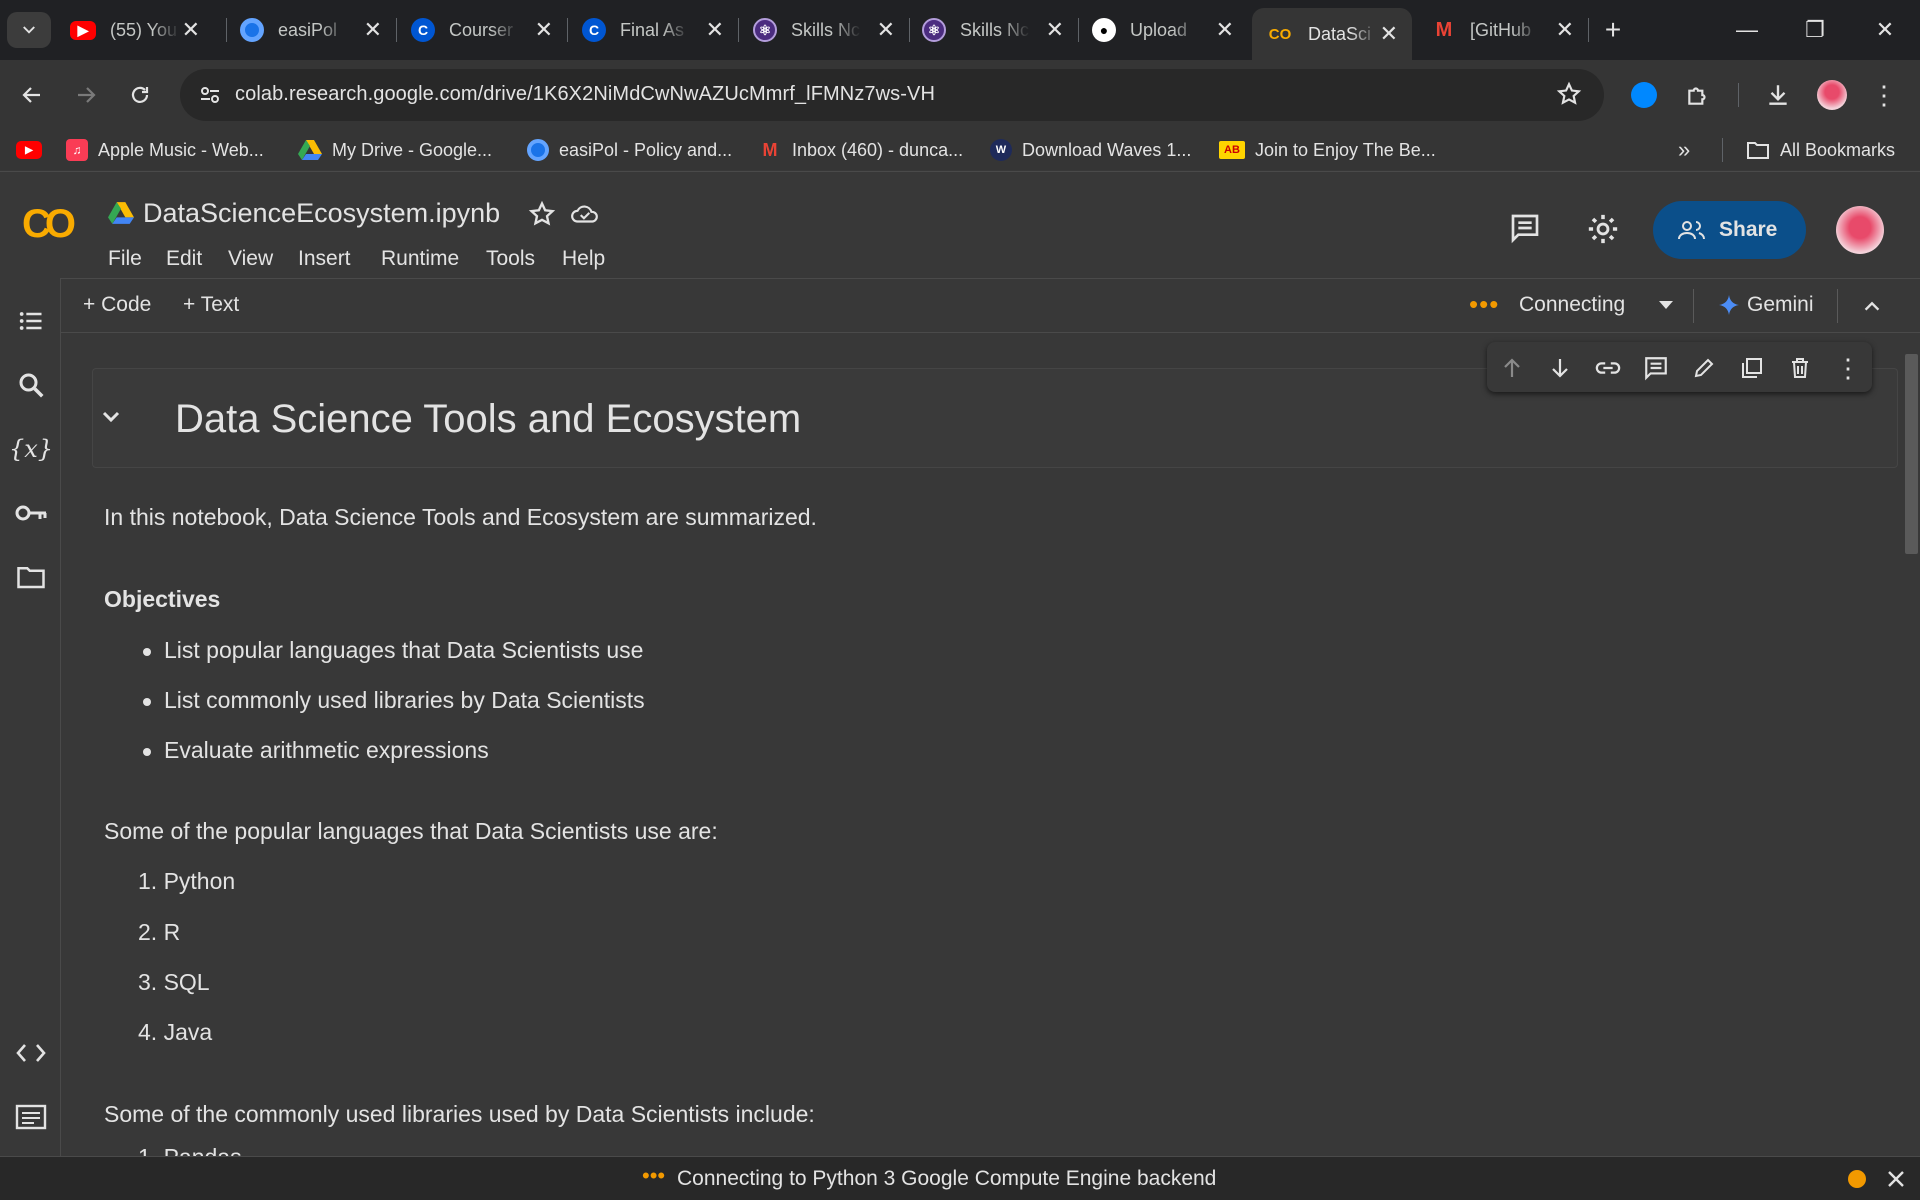 The height and width of the screenshot is (1200, 1920). What do you see at coordinates (1484, 304) in the screenshot?
I see `connecting-dots-icon: •••` at bounding box center [1484, 304].